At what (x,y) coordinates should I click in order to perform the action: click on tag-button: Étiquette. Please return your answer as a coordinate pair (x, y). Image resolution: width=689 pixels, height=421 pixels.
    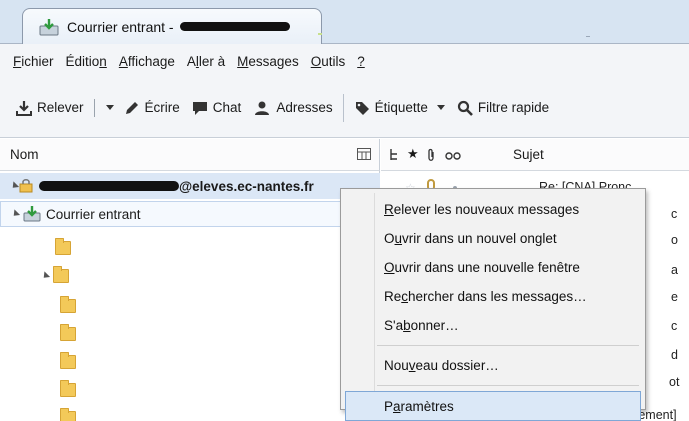
    Looking at the image, I should click on (399, 108).